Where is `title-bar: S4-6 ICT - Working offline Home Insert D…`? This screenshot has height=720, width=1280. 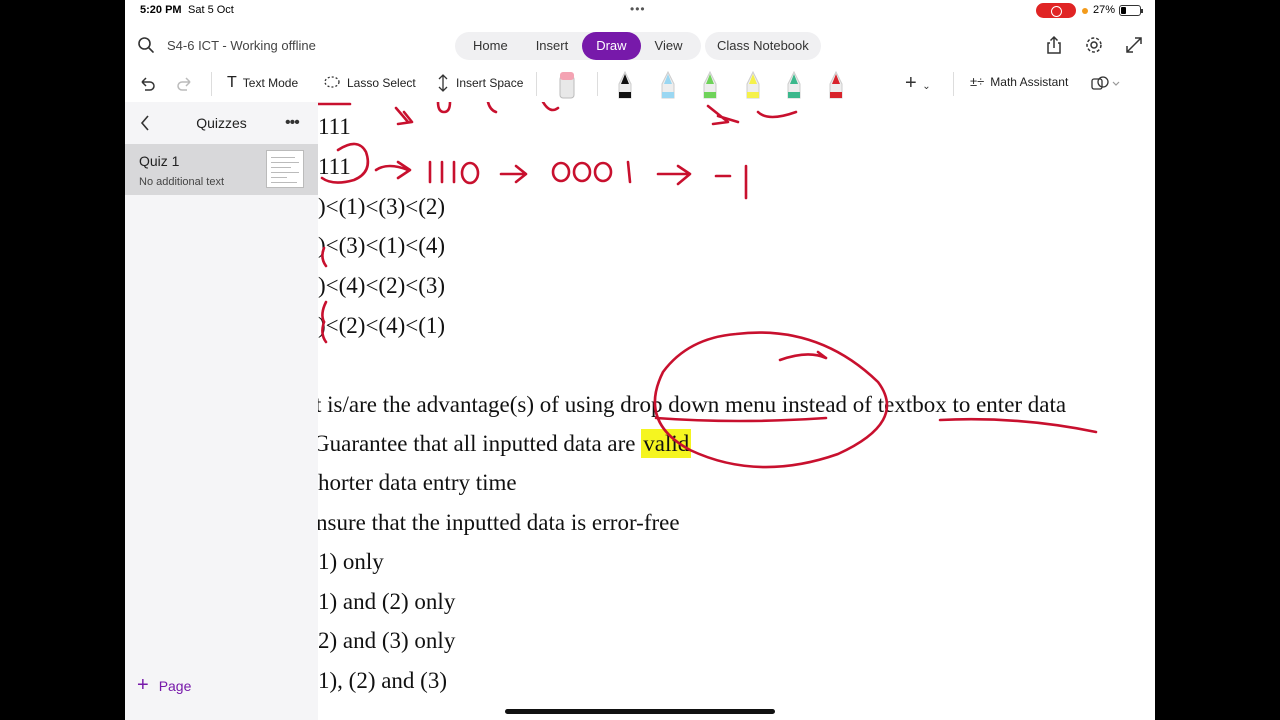 title-bar: S4-6 ICT - Working offline Home Insert D… is located at coordinates (640, 45).